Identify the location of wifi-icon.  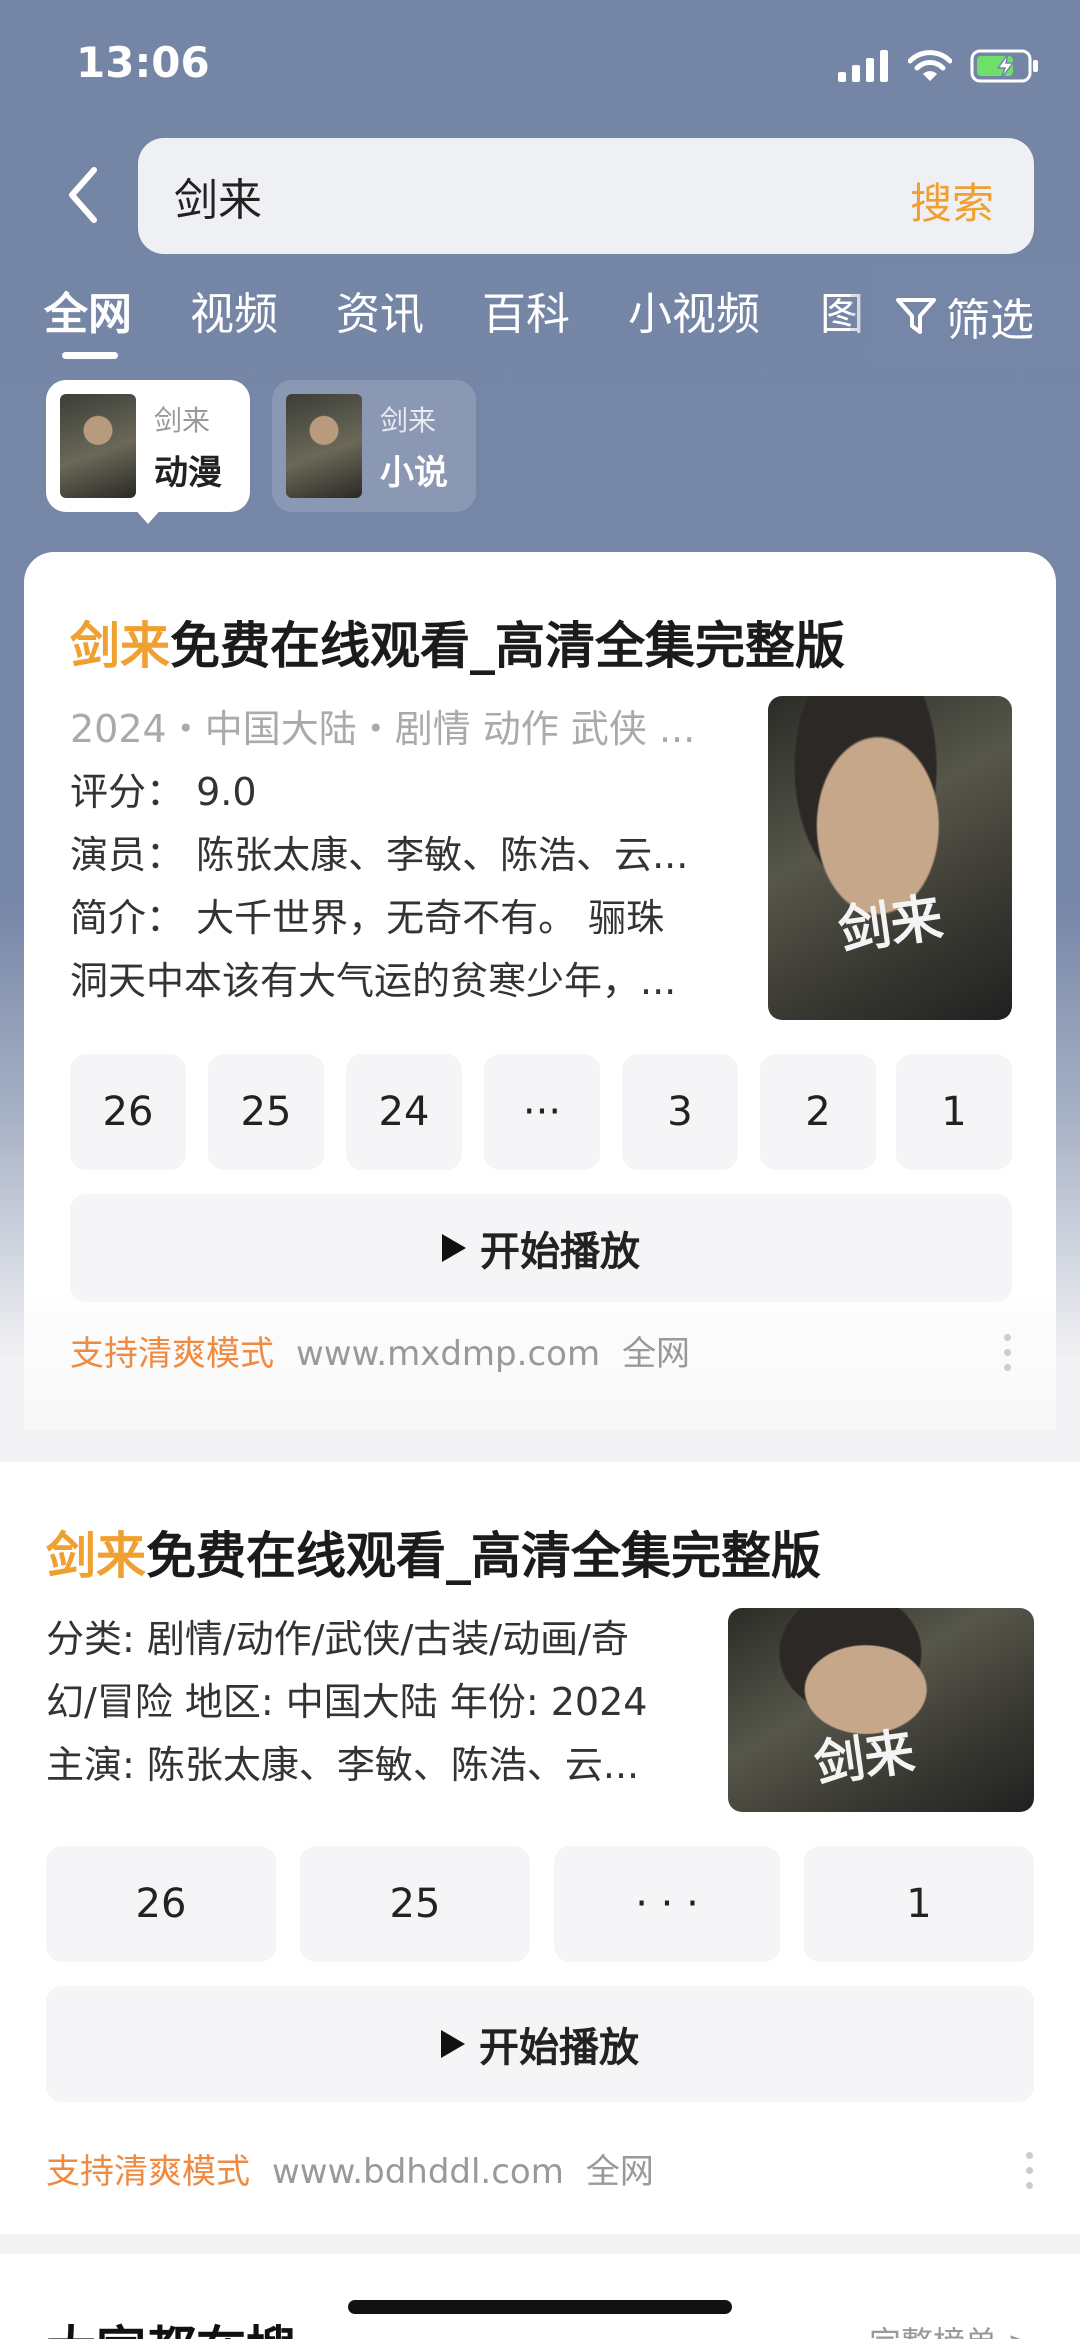
(930, 65).